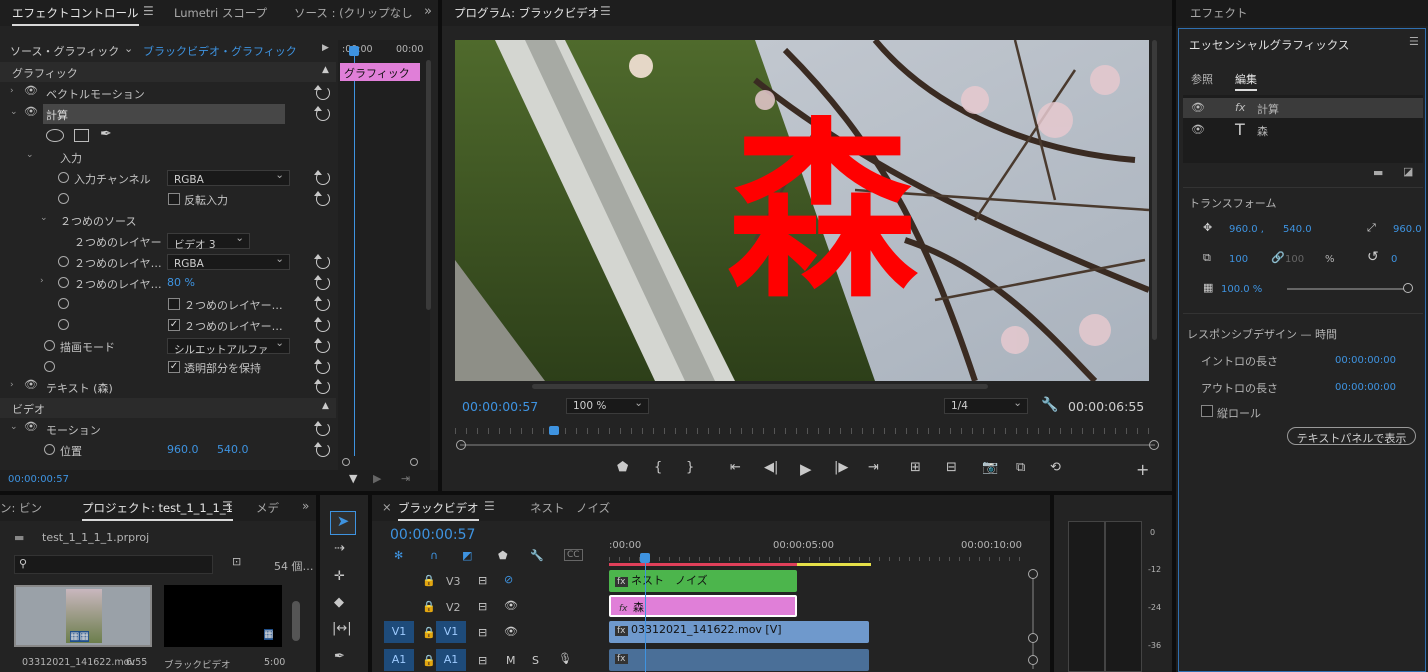 This screenshot has height=672, width=1428. Describe the element at coordinates (1373, 257) in the screenshot. I see `rotation-icon: ↺` at that location.